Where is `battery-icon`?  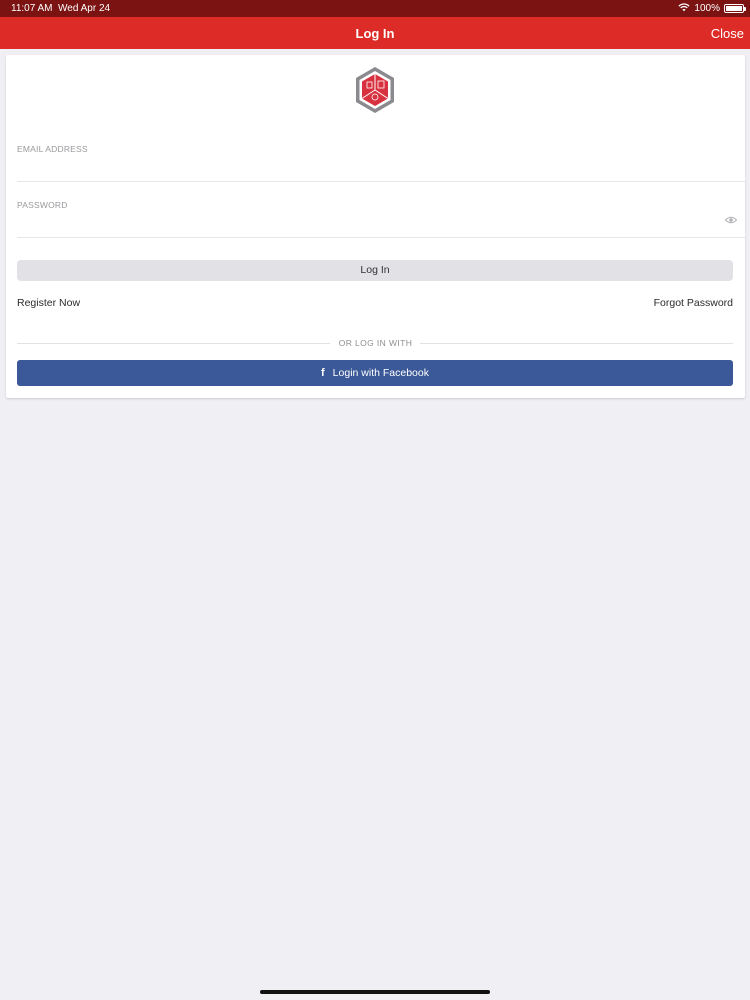
battery-icon is located at coordinates (735, 8).